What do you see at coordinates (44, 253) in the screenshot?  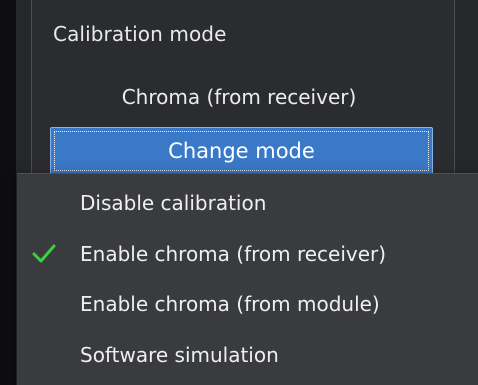 I see `check-icon` at bounding box center [44, 253].